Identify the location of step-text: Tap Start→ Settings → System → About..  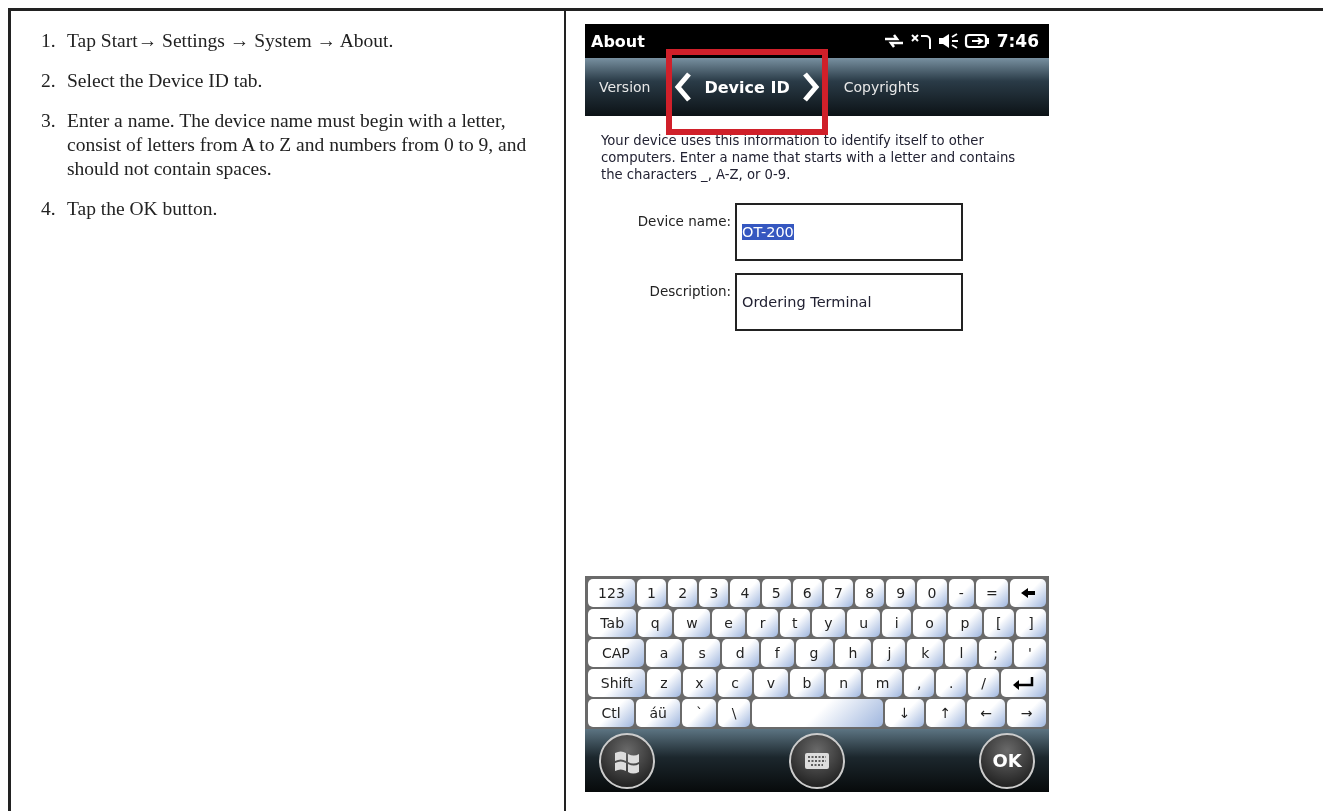
(231, 41).